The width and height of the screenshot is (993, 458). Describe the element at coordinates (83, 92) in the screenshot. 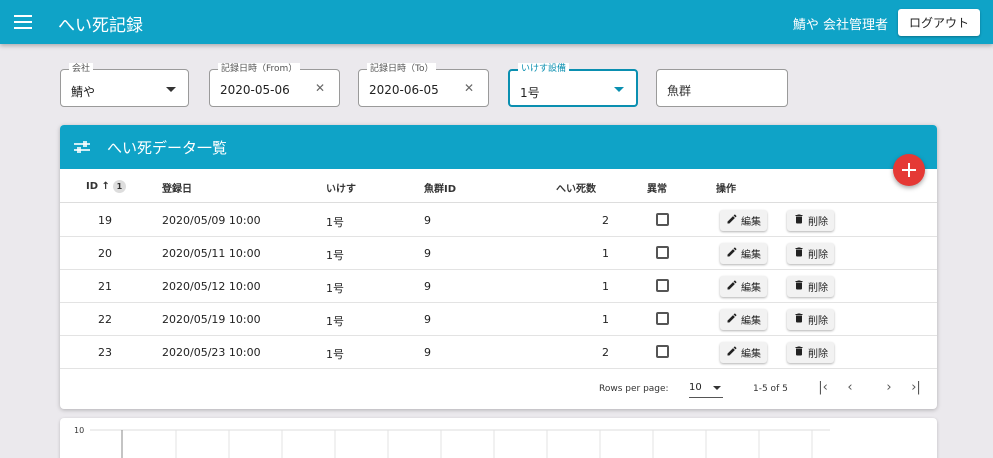

I see `company-value: 鯖や` at that location.